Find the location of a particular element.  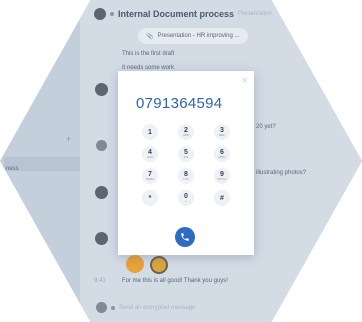

dial-key-button: 6 MNO is located at coordinates (222, 154).